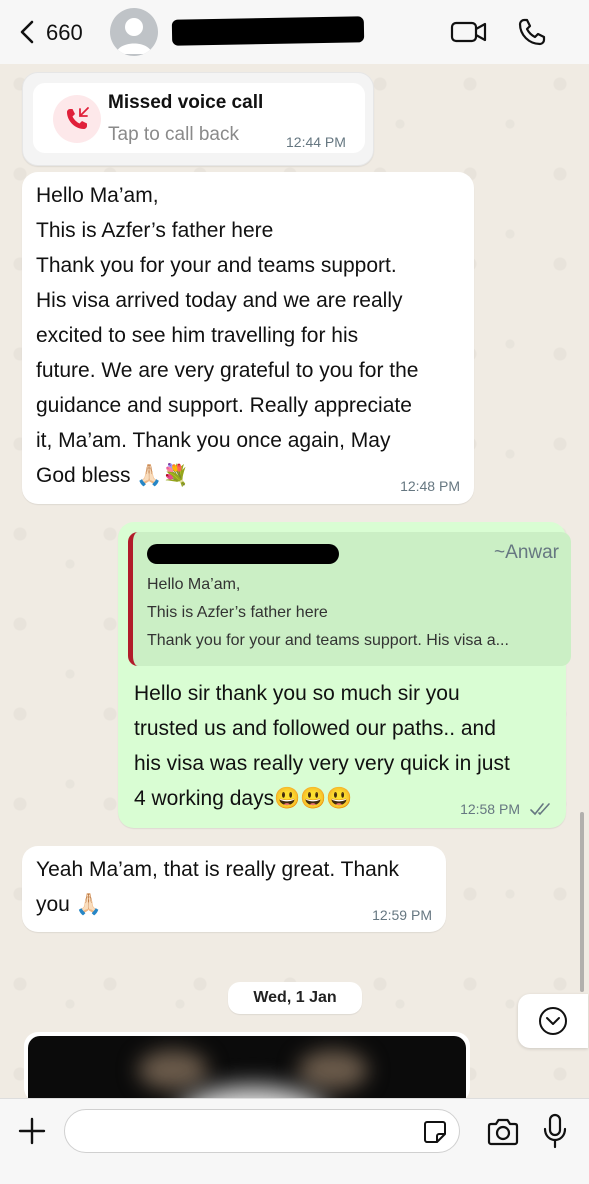  I want to click on phone-icon, so click(532, 32).